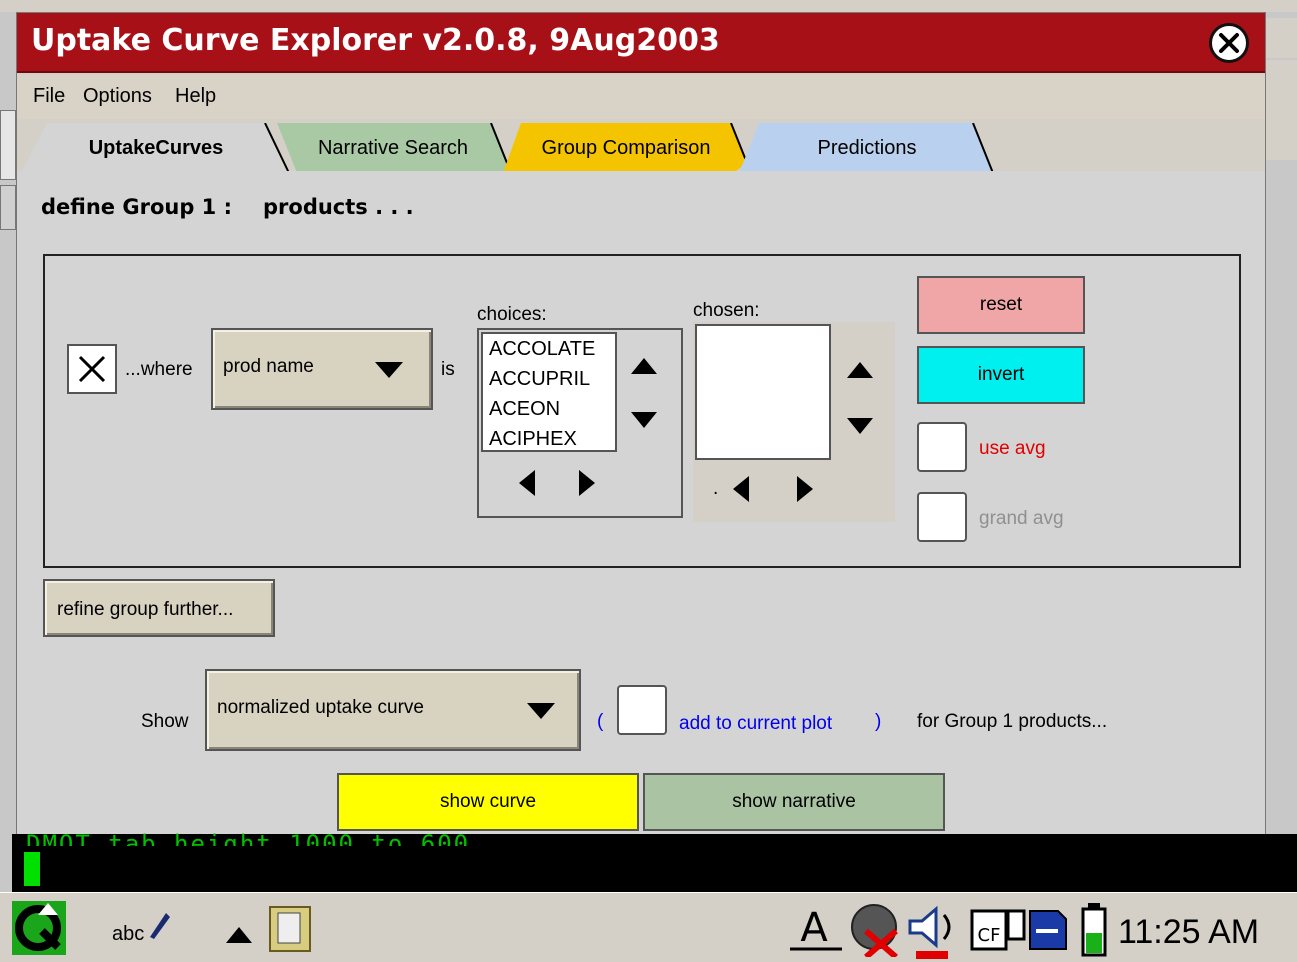 This screenshot has width=1297, height=962. I want to click on chosen-label: chosen:, so click(726, 310).